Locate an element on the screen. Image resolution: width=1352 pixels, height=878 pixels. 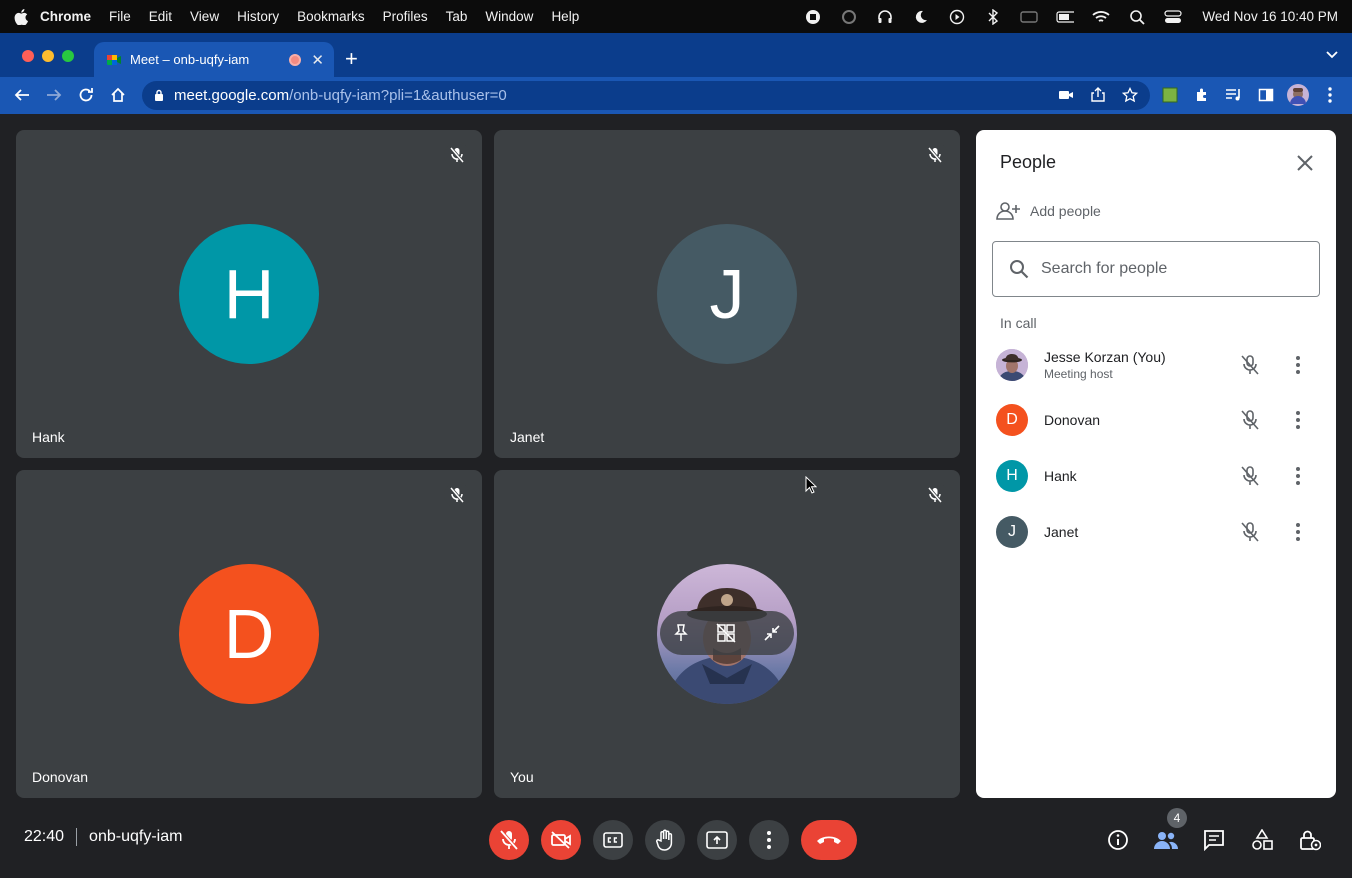
menu-edit: Edit is located at coordinates (160, 16).